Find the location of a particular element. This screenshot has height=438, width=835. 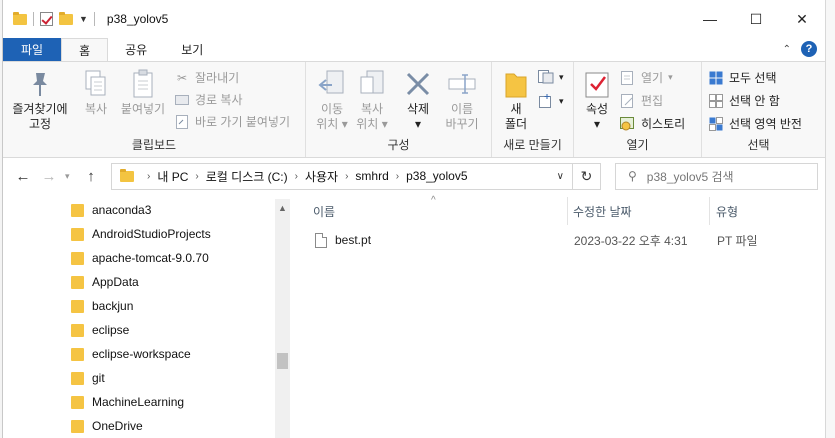

back-arrow-icon: ← is located at coordinates (23, 176).